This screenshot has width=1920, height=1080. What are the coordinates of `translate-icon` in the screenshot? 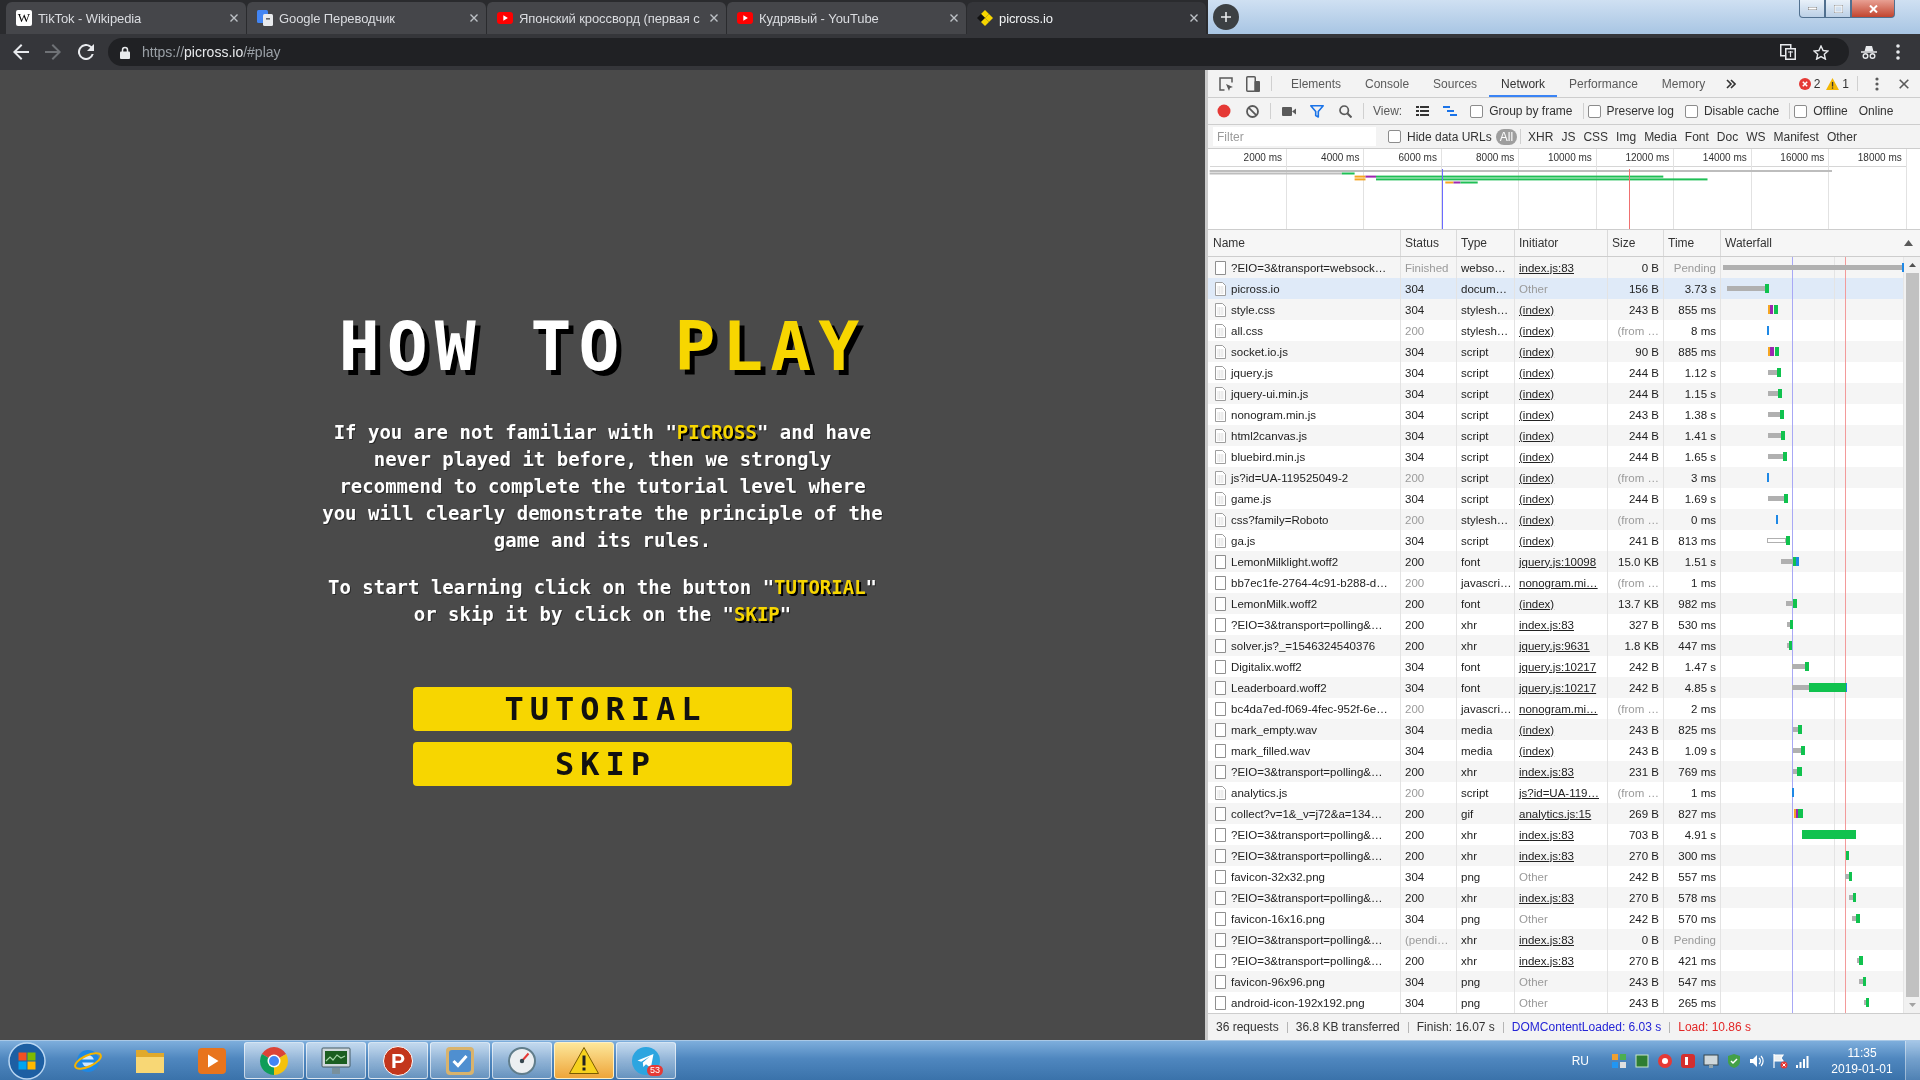 It's located at (1788, 52).